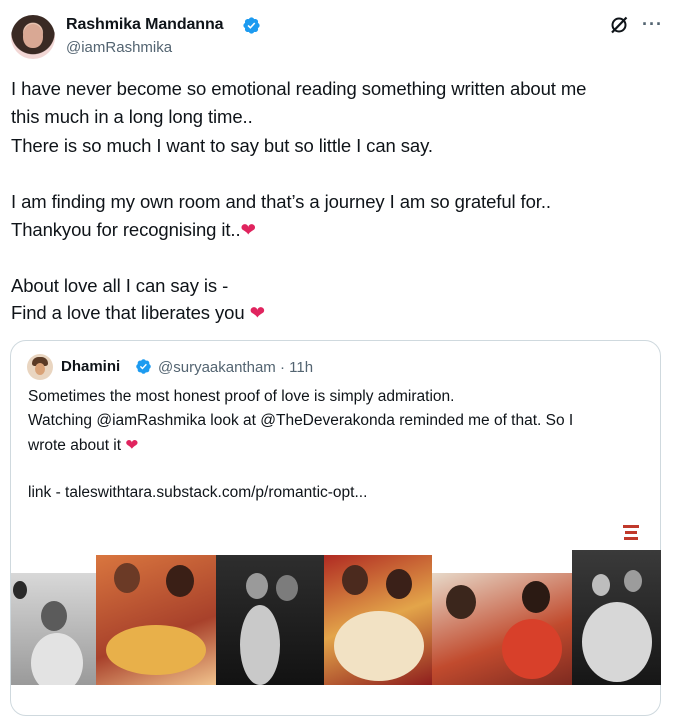 The height and width of the screenshot is (727, 675). Describe the element at coordinates (120, 285) in the screenshot. I see `tweet-line-6: About love all I can say is -` at that location.